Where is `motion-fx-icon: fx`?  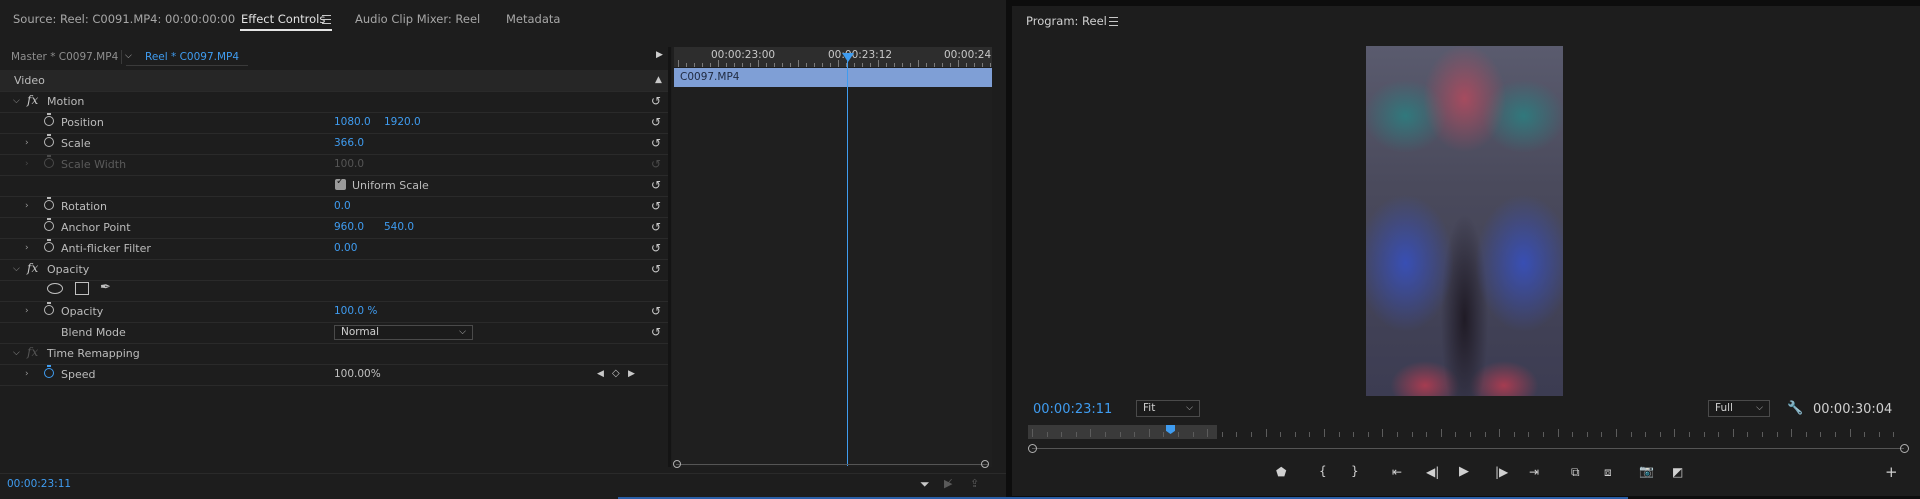
motion-fx-icon: fx is located at coordinates (32, 100).